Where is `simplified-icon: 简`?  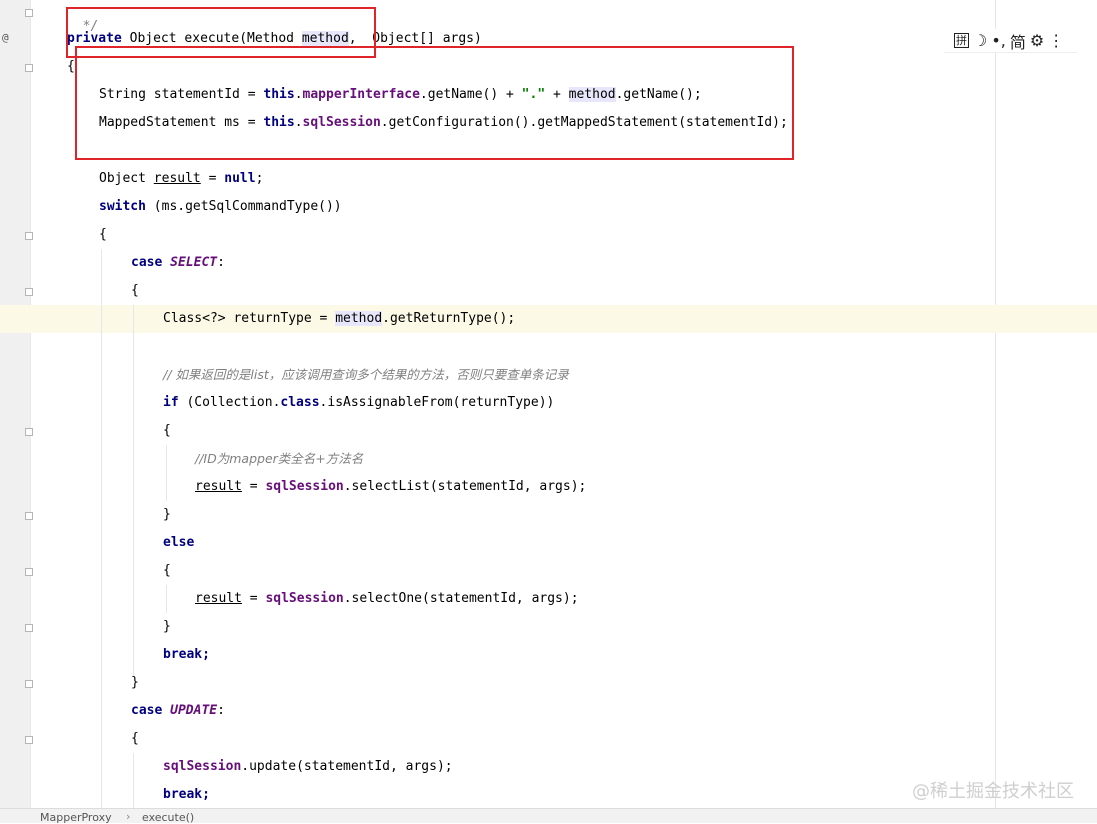
simplified-icon: 简 is located at coordinates (1018, 41).